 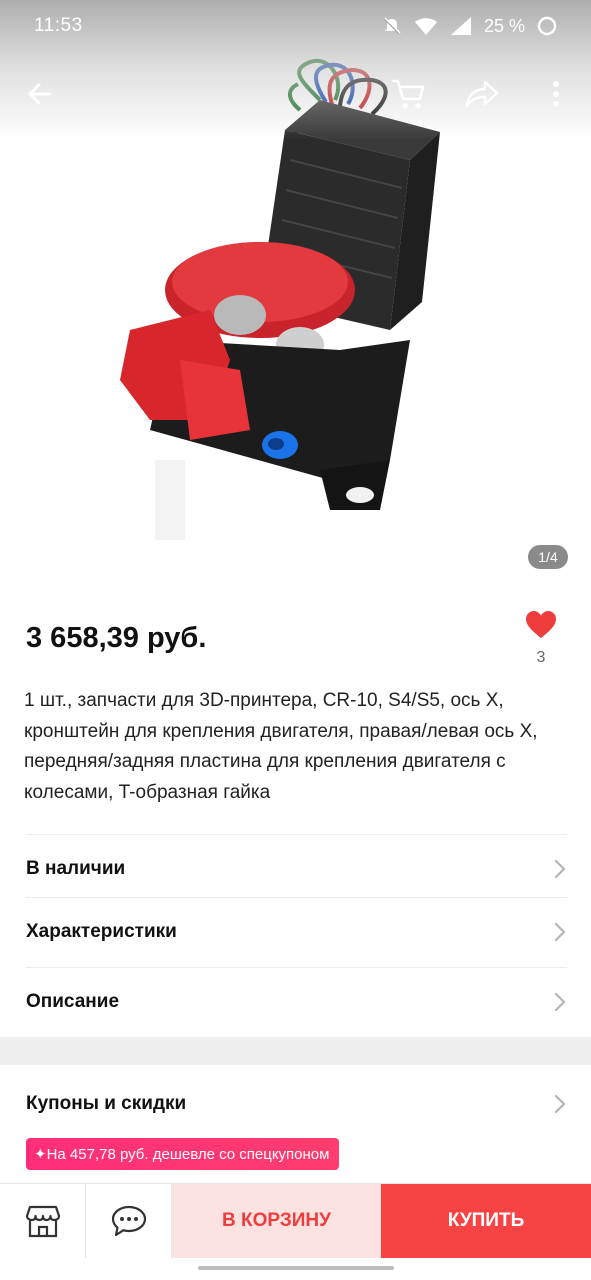 What do you see at coordinates (101, 931) in the screenshot?
I see `specs-label: Характеристики` at bounding box center [101, 931].